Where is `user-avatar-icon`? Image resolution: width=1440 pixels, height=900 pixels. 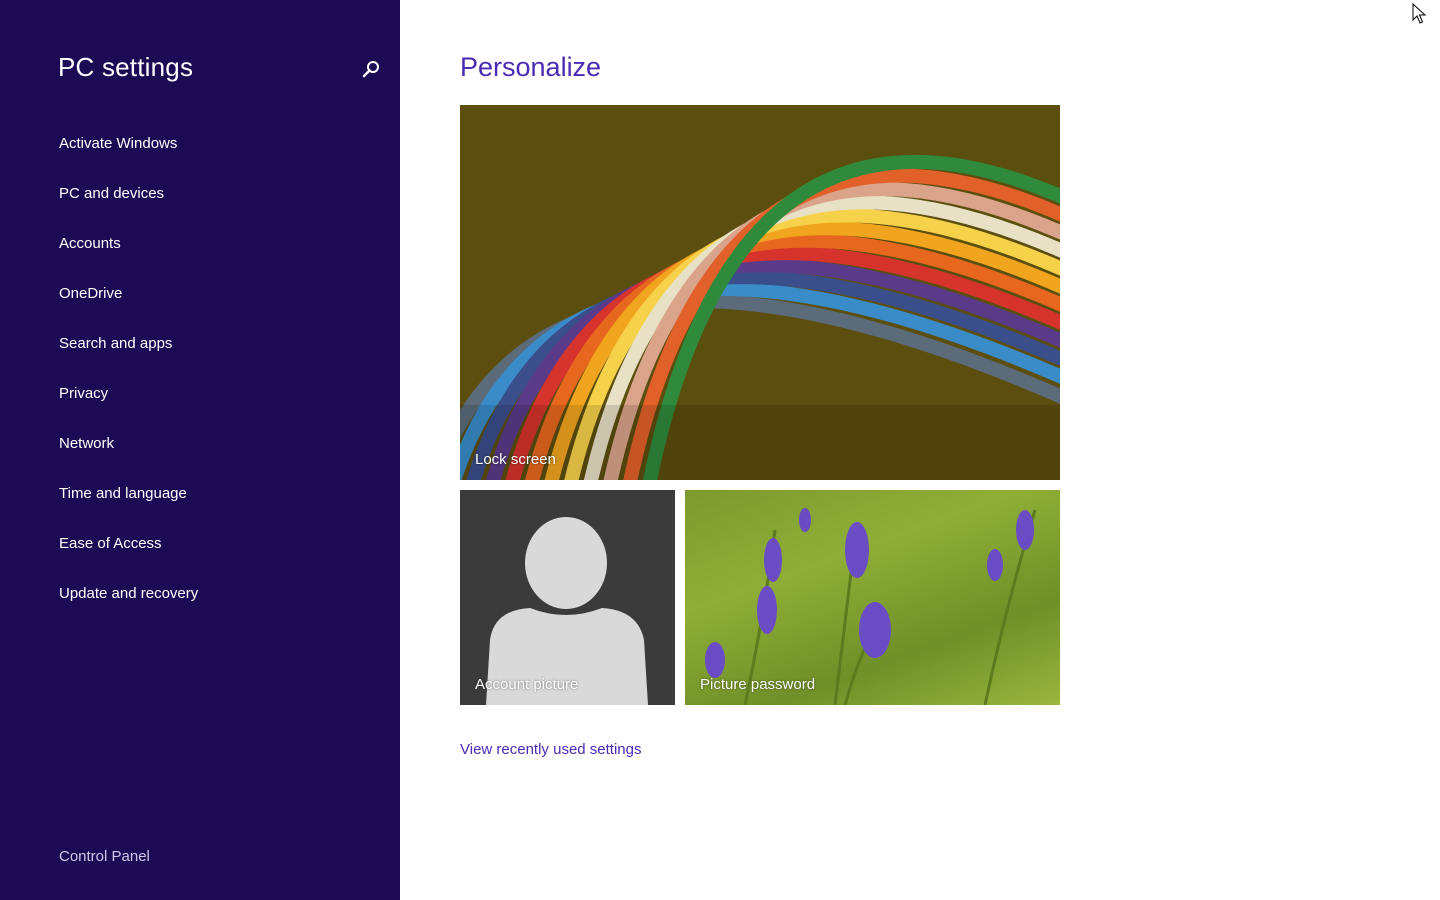
user-avatar-icon is located at coordinates (567, 611).